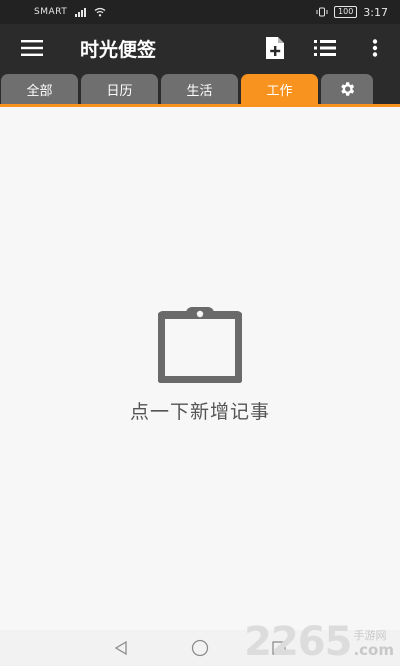 The image size is (400, 666). I want to click on gear-icon, so click(348, 89).